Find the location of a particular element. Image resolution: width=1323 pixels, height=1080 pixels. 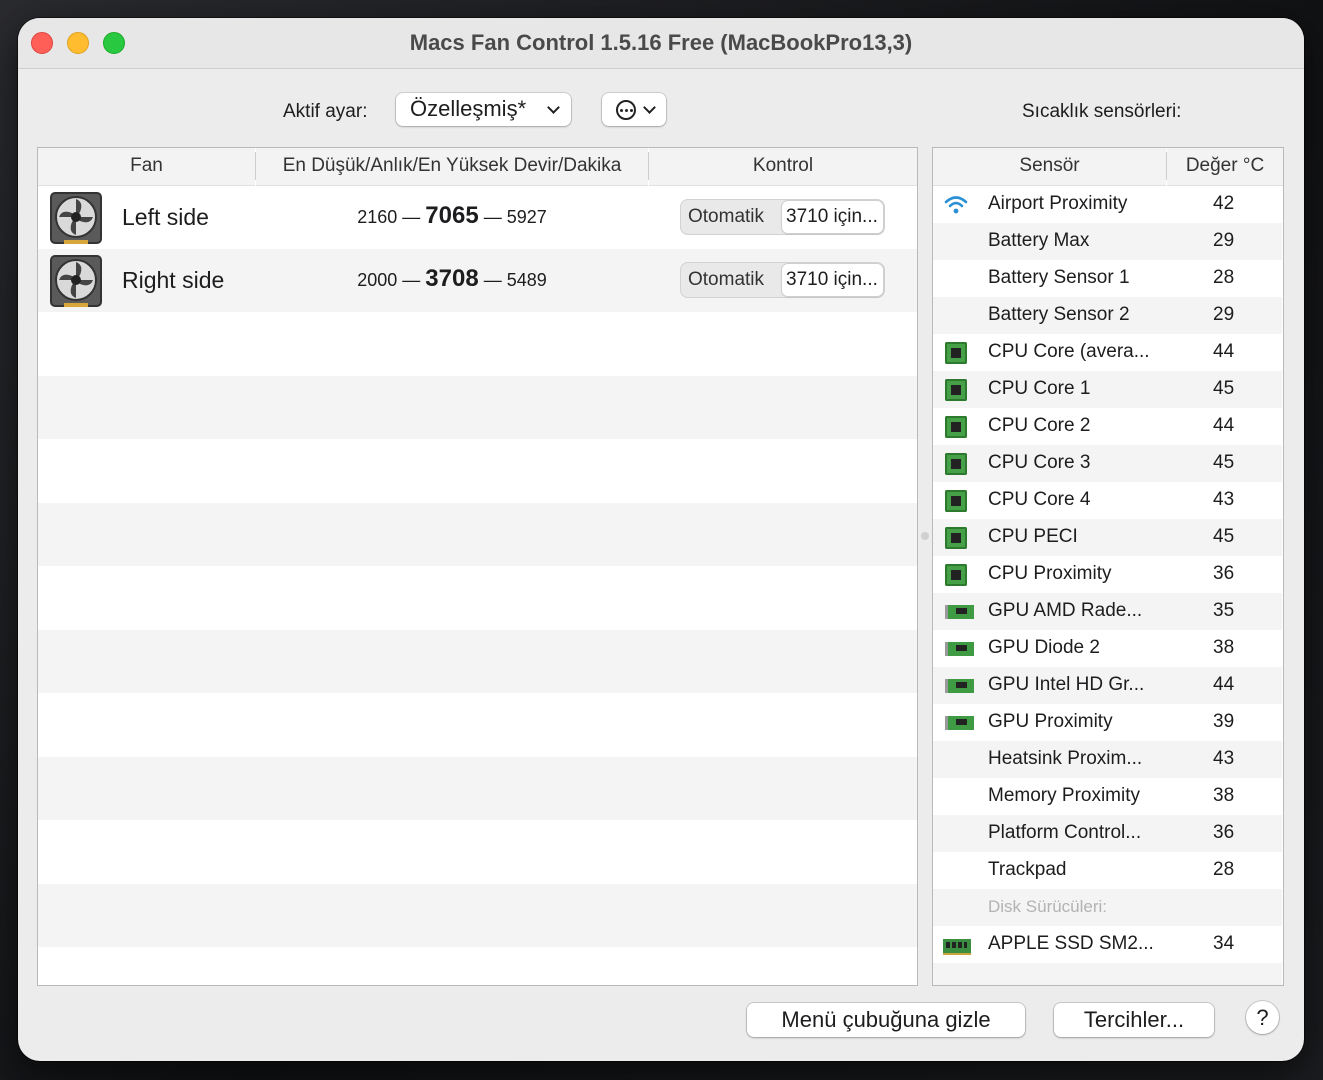

sensor-value: 34 is located at coordinates (1224, 943).